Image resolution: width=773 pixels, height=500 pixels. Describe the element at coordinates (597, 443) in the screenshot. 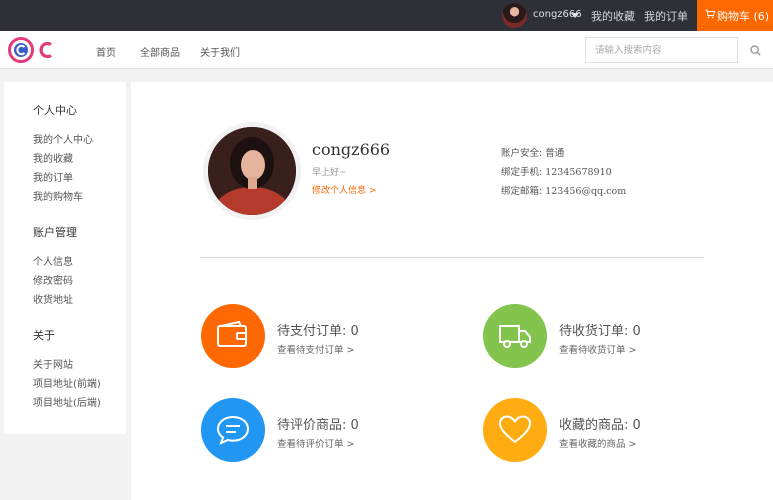

I see `view-favorite-products-link: 查看收藏的商品 >` at that location.